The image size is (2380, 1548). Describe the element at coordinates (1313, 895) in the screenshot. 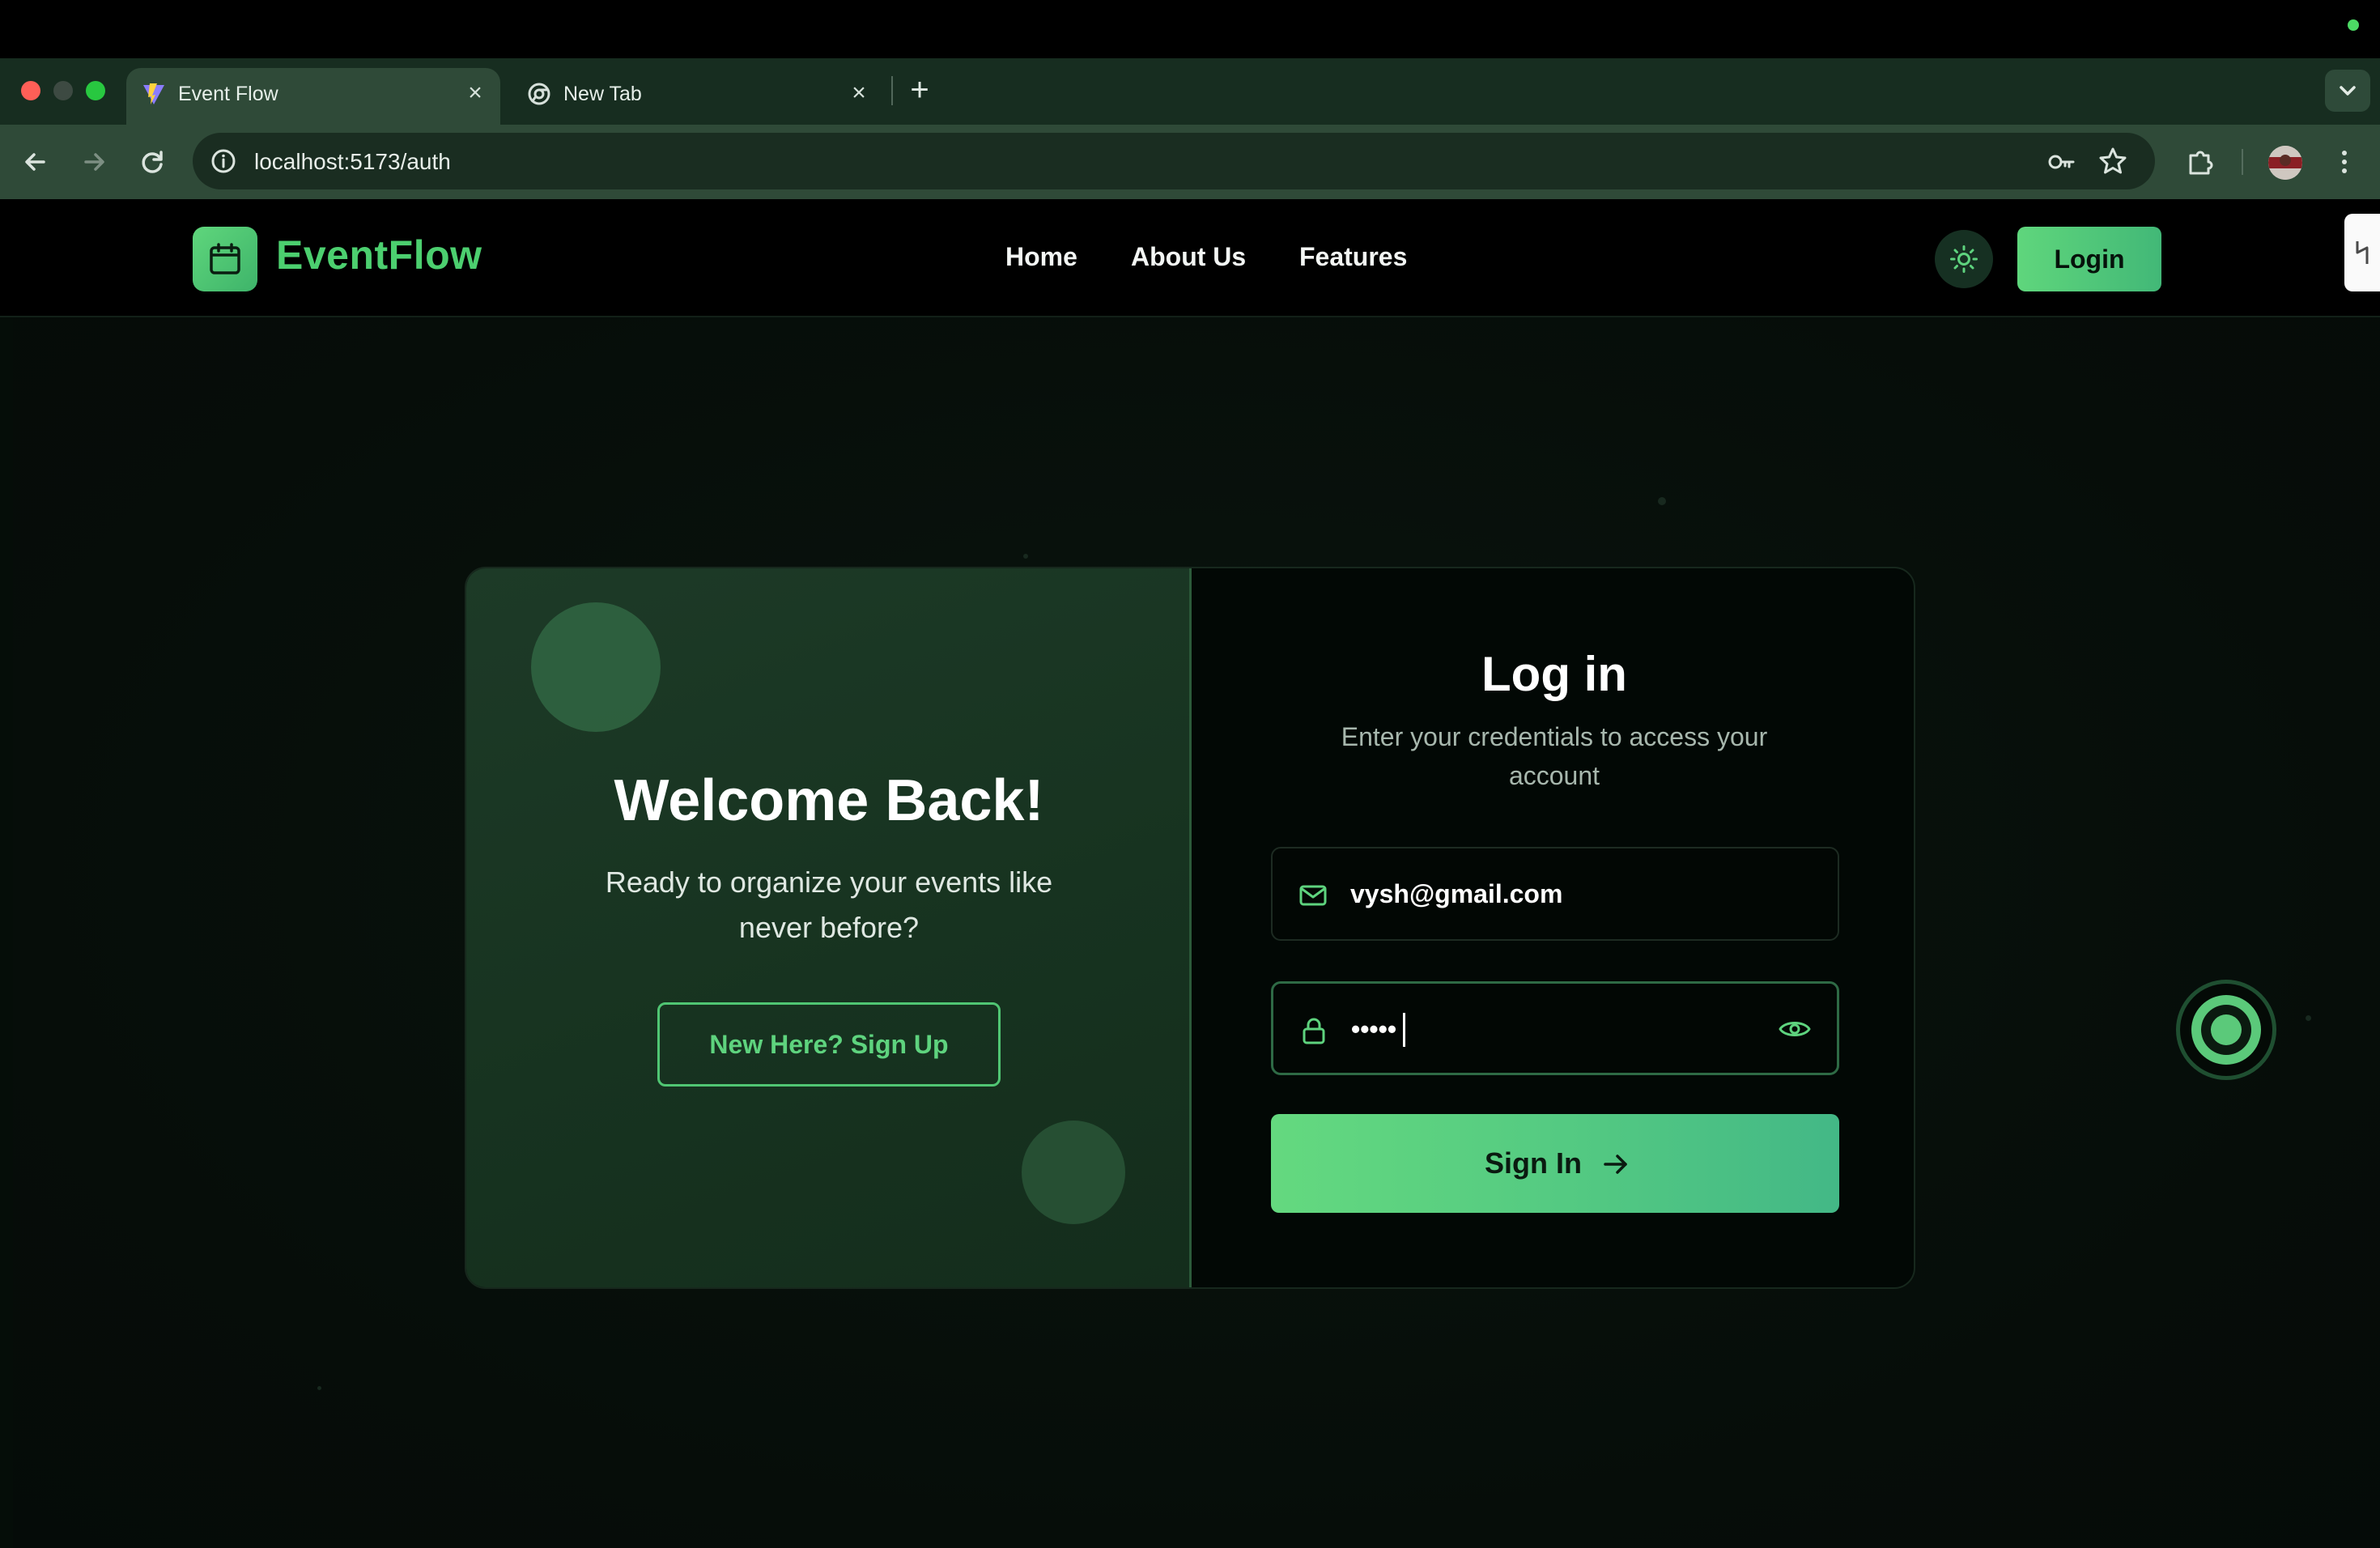

I see `mail-icon` at that location.